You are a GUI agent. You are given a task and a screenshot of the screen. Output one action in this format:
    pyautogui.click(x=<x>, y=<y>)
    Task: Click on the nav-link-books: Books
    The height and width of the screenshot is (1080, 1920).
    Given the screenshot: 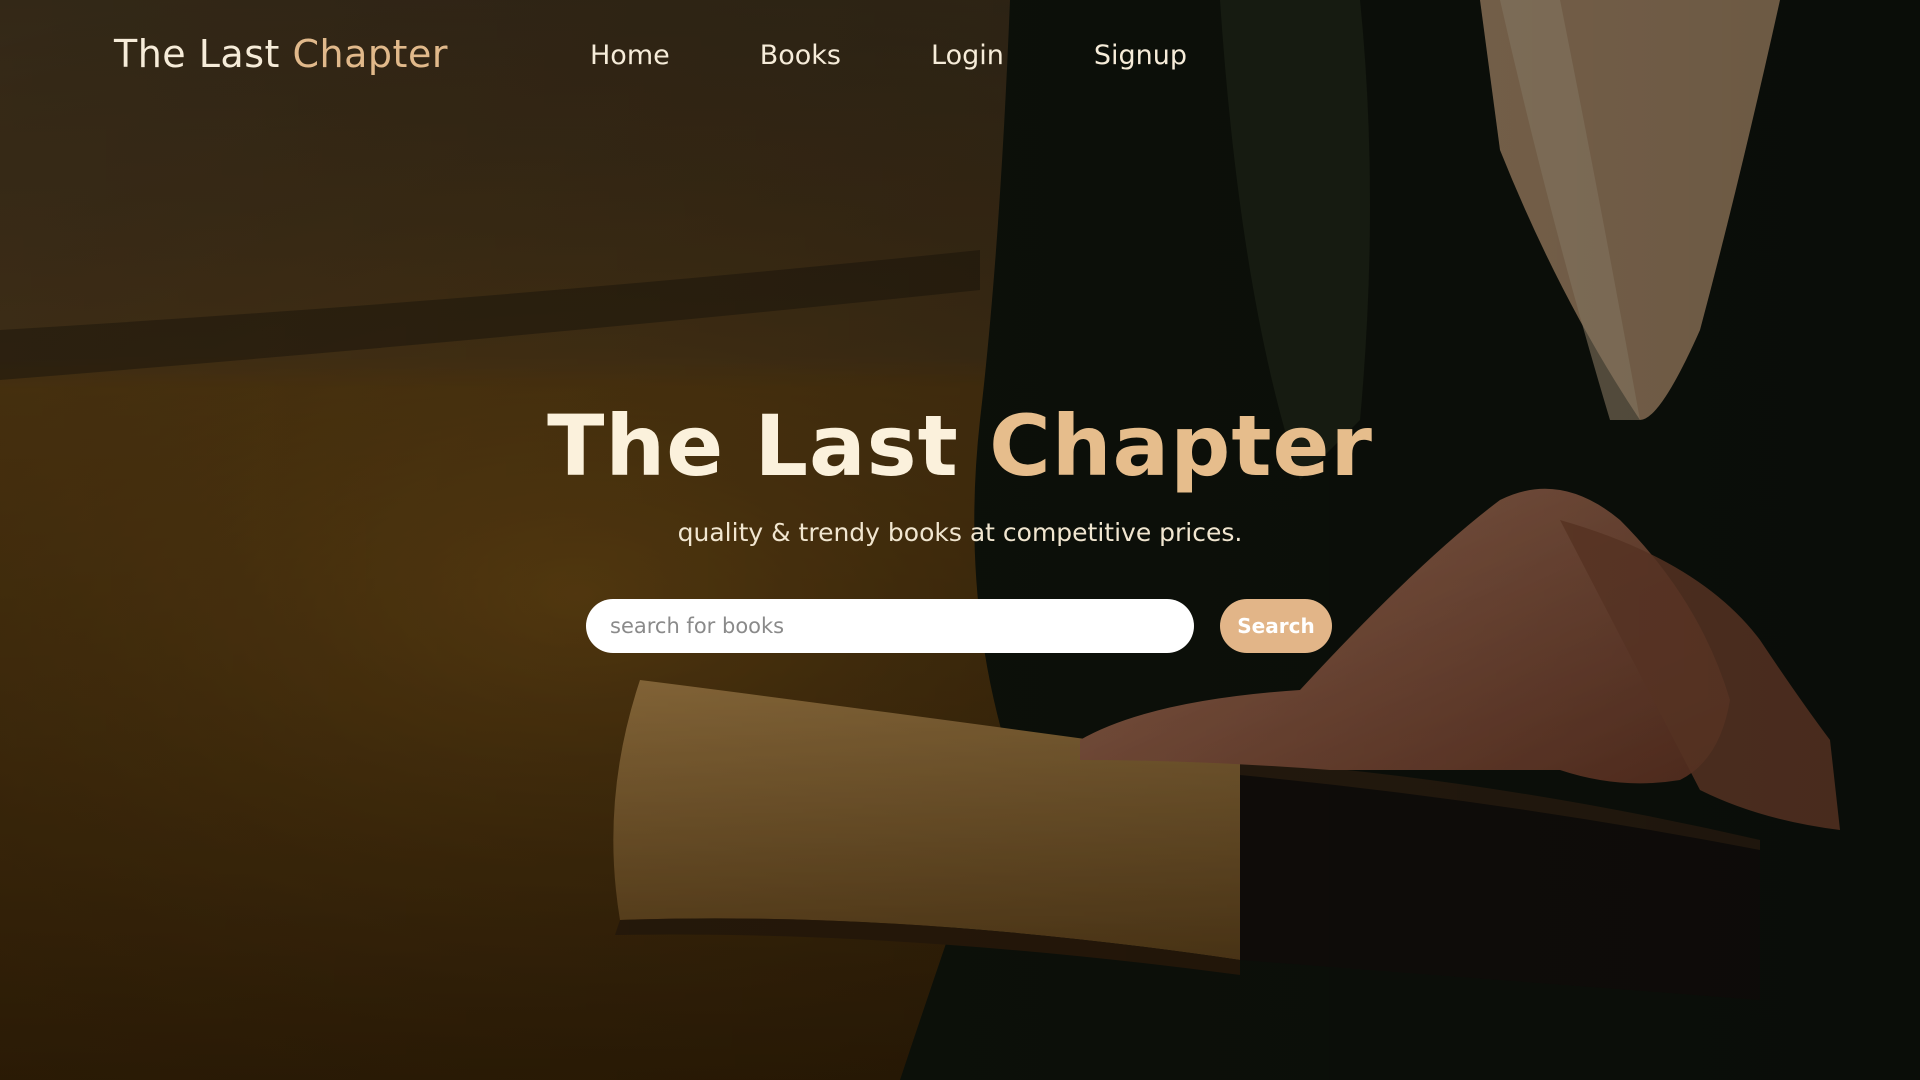 What is the action you would take?
    pyautogui.click(x=800, y=55)
    